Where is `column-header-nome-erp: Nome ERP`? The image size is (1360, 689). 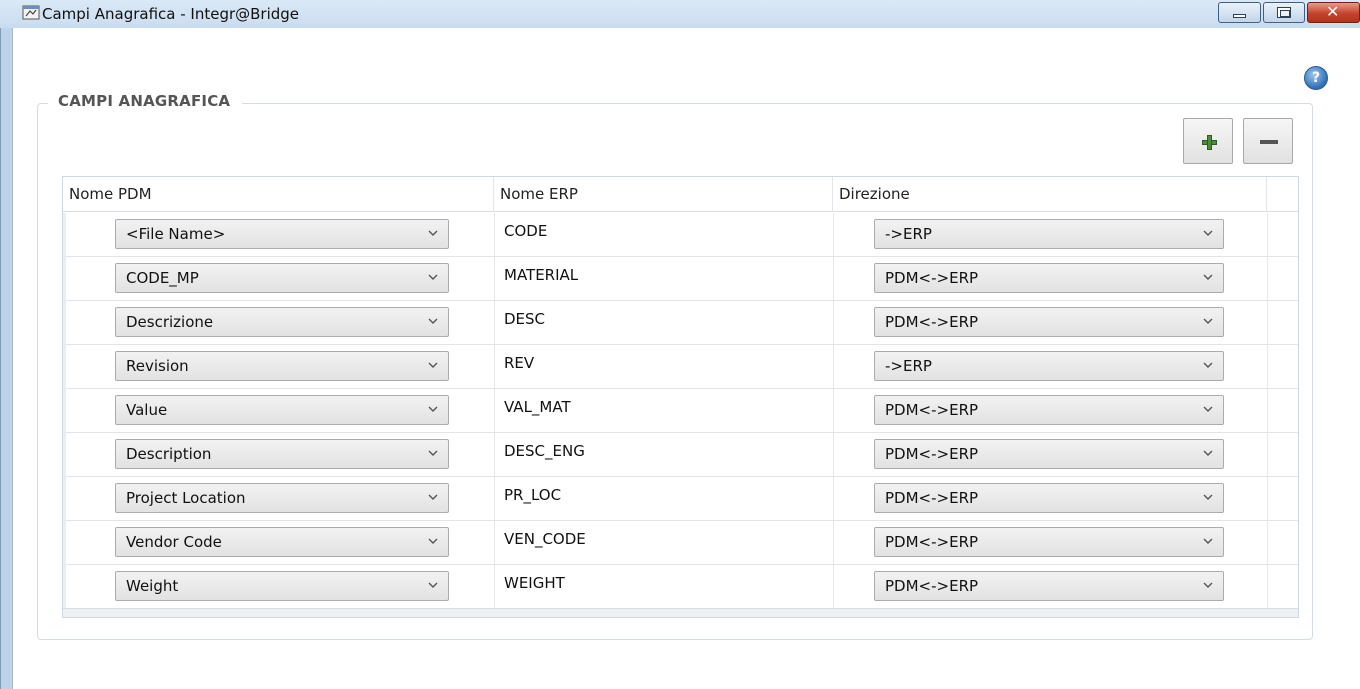 column-header-nome-erp: Nome ERP is located at coordinates (663, 194).